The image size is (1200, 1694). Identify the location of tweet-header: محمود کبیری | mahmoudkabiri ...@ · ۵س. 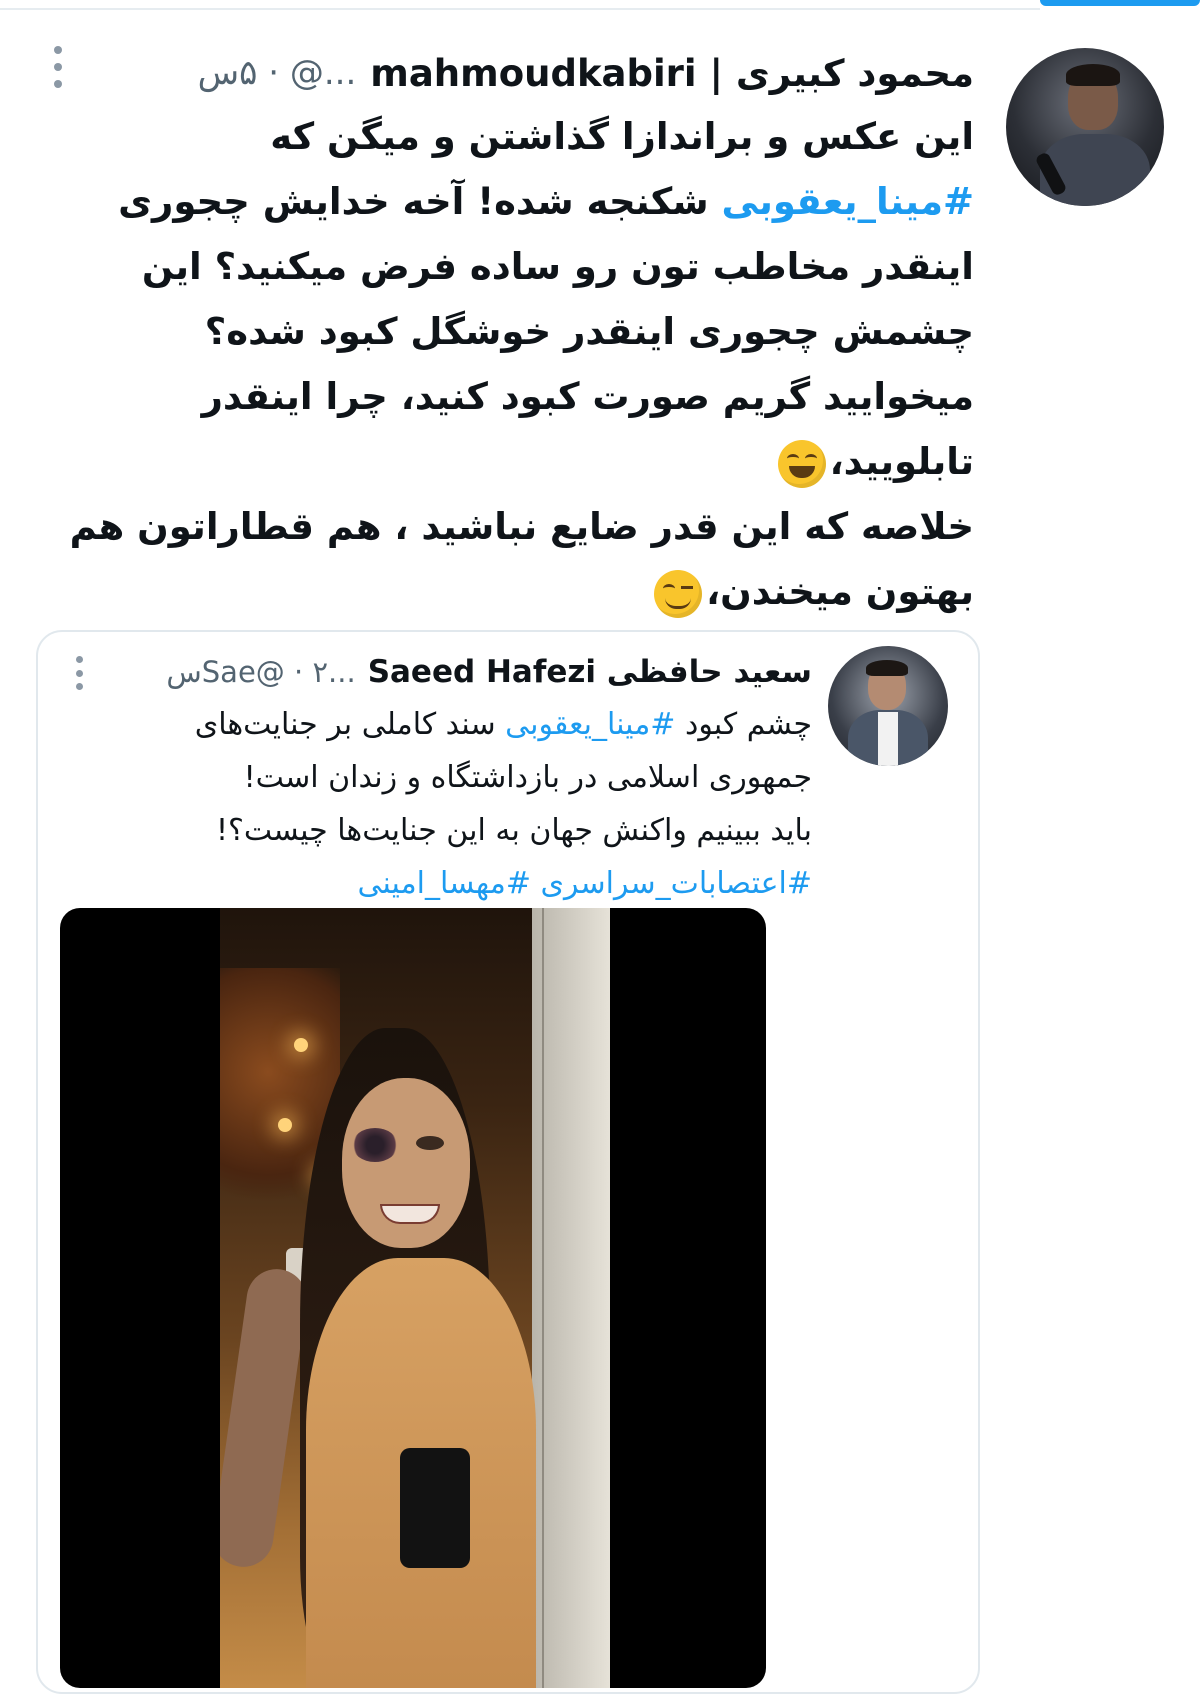
(586, 73).